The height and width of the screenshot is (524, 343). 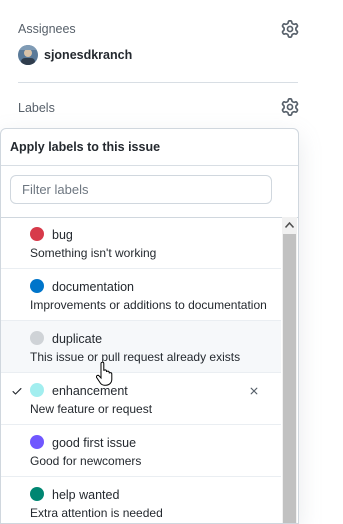 What do you see at coordinates (94, 443) in the screenshot?
I see `label-name: good first issue` at bounding box center [94, 443].